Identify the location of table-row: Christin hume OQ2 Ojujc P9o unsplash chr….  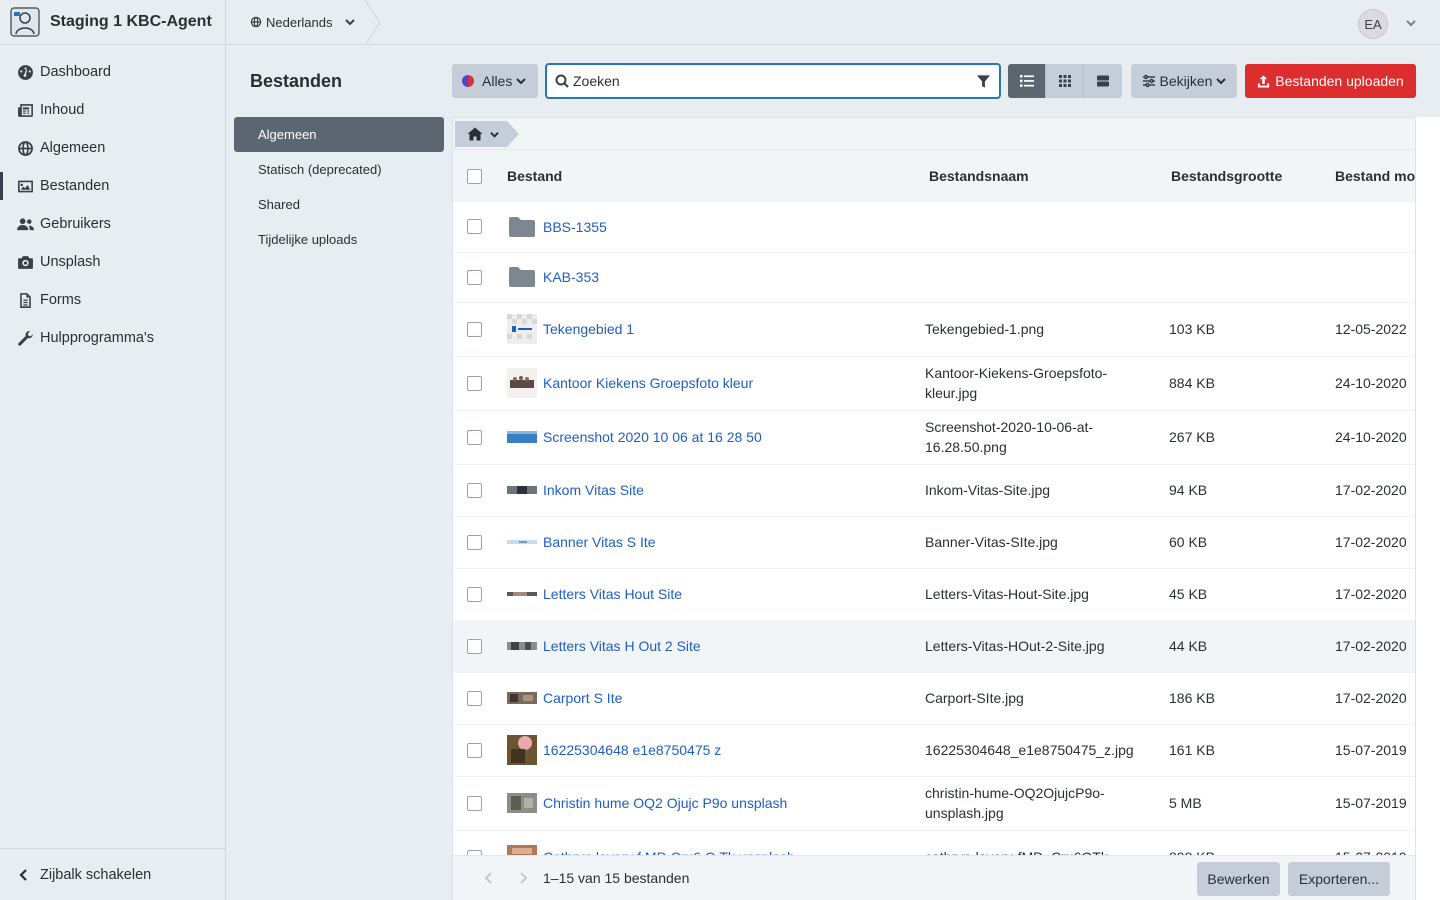
(934, 803).